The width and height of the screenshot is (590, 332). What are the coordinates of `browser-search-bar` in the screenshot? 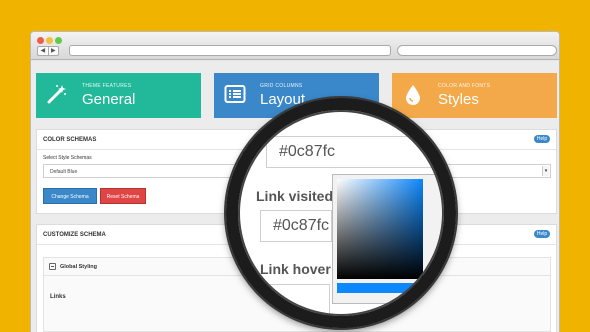 It's located at (477, 50).